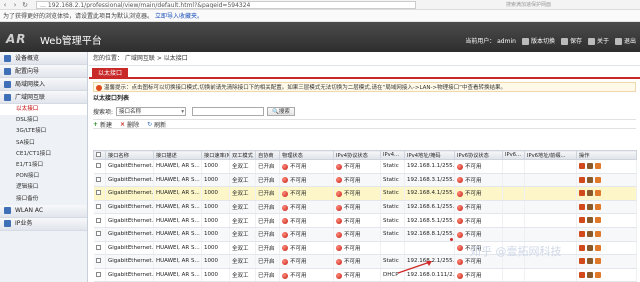 The width and height of the screenshot is (640, 282). Describe the element at coordinates (478, 234) in the screenshot. I see `table-cell: 不可用` at that location.